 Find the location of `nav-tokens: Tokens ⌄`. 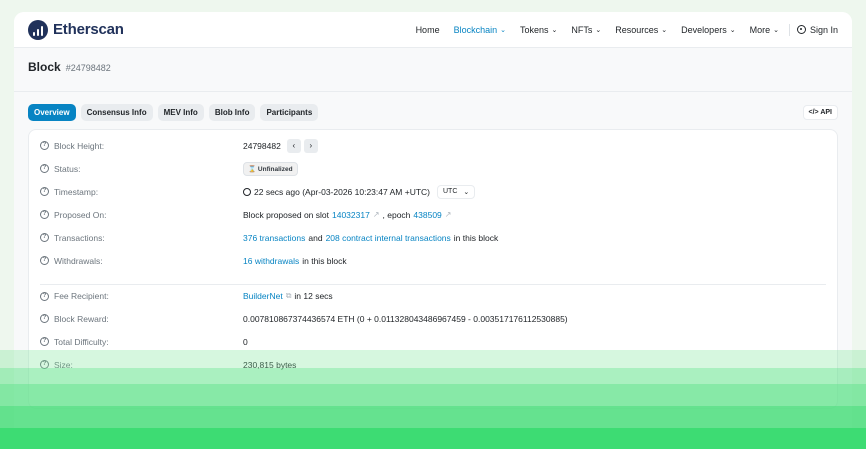

nav-tokens: Tokens ⌄ is located at coordinates (538, 30).